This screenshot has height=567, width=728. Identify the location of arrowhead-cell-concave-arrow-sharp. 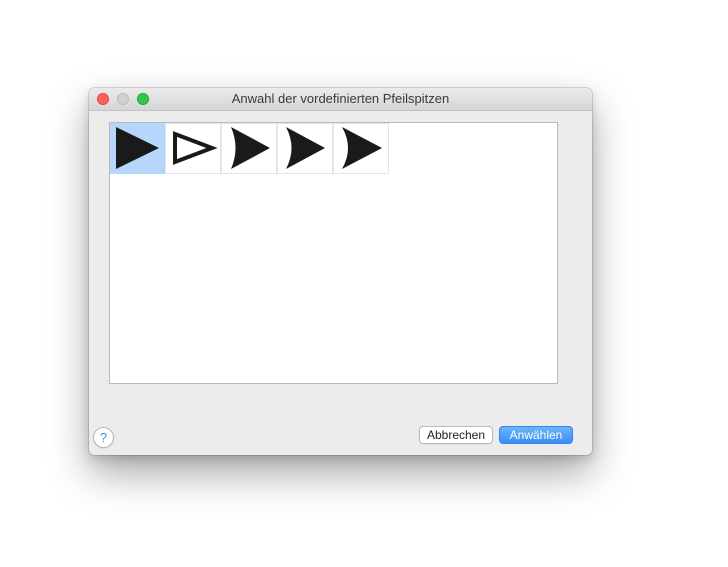
(361, 148).